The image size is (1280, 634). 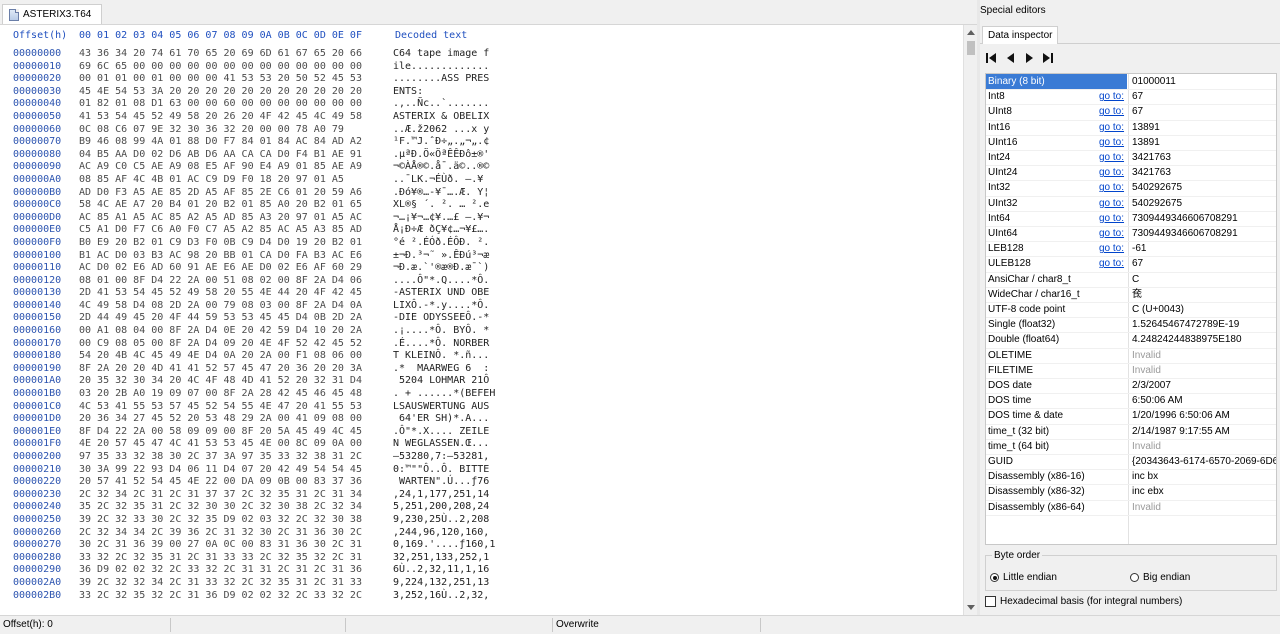 I want to click on row-decoded-text: ¹F.™J.ˆÐ÷„.„¬„.¢, so click(x=441, y=142).